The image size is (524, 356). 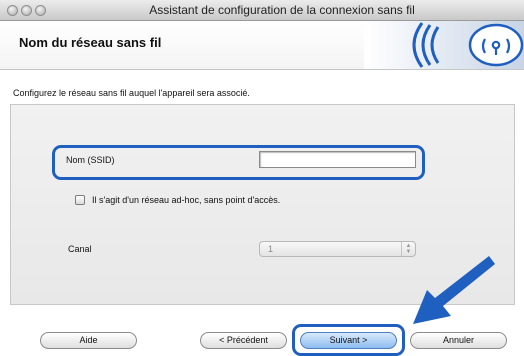 I want to click on channel-label: Canal, so click(x=80, y=249).